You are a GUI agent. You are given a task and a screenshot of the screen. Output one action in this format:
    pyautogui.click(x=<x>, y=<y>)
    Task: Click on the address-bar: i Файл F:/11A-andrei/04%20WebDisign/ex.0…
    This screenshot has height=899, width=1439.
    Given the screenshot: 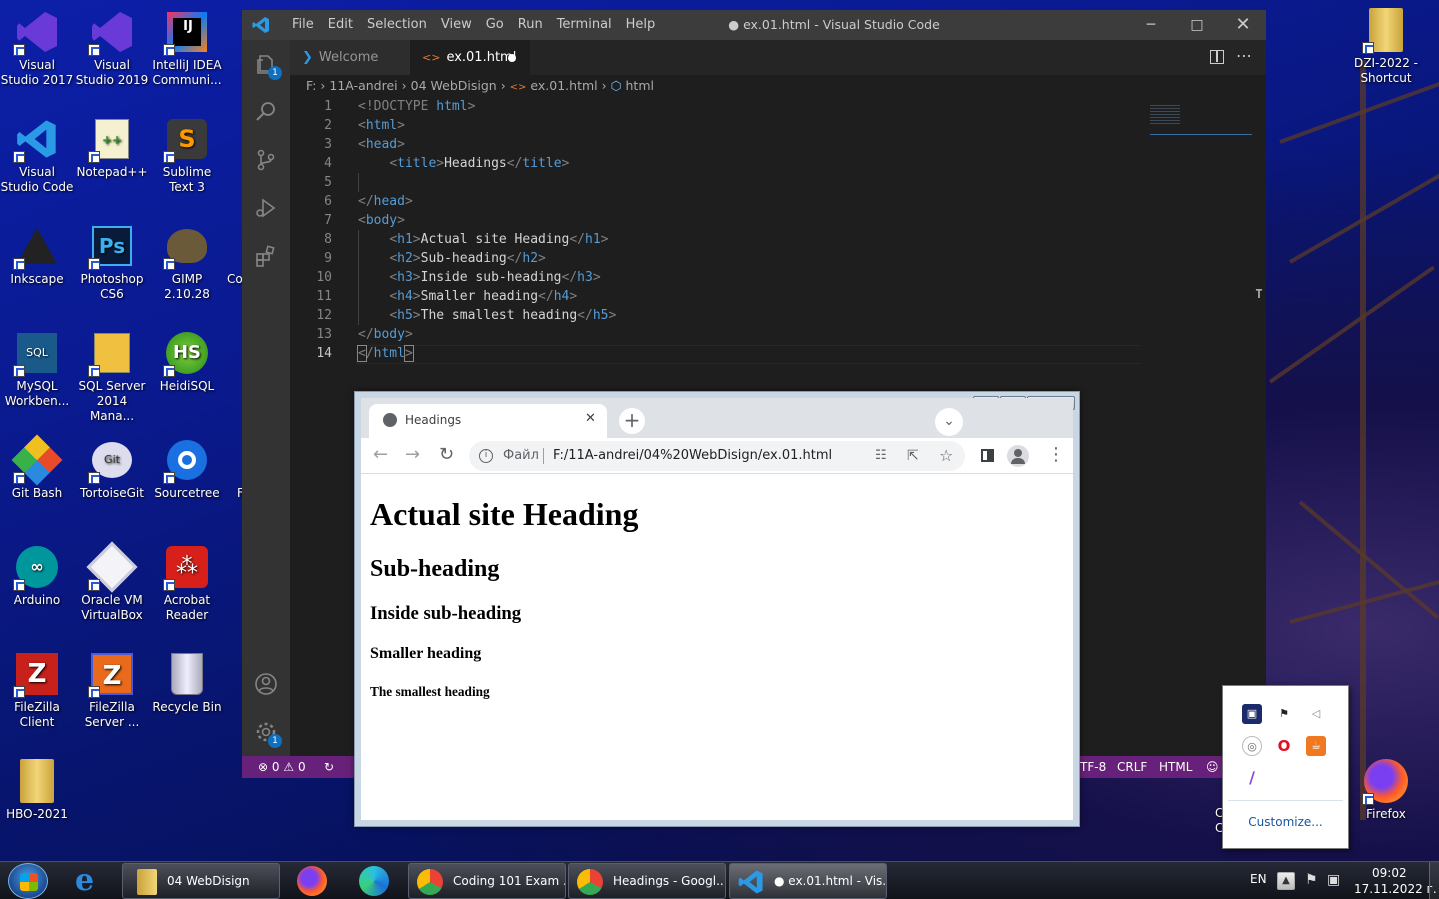 What is the action you would take?
    pyautogui.click(x=717, y=456)
    